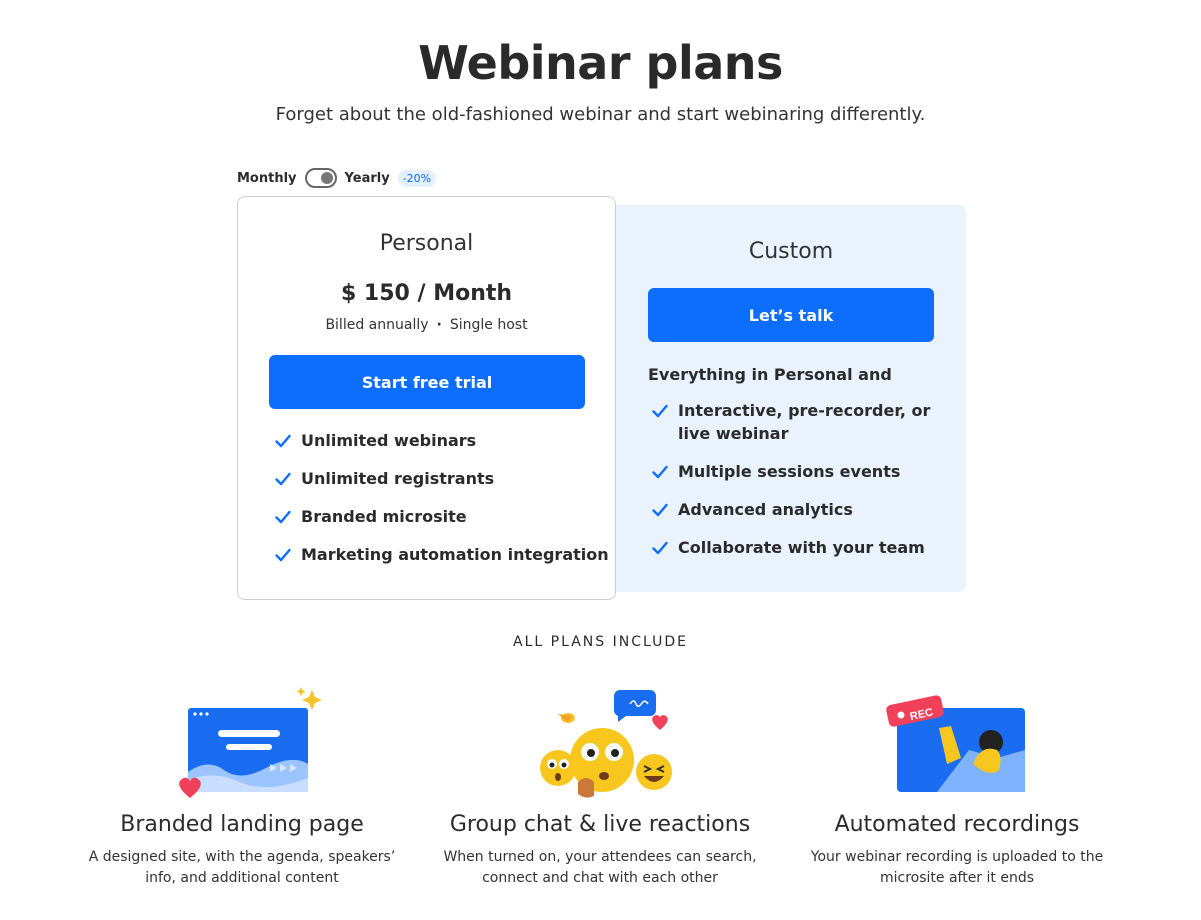 The width and height of the screenshot is (1201, 920). What do you see at coordinates (455, 554) in the screenshot?
I see `feature-label: Marketing automation integration` at bounding box center [455, 554].